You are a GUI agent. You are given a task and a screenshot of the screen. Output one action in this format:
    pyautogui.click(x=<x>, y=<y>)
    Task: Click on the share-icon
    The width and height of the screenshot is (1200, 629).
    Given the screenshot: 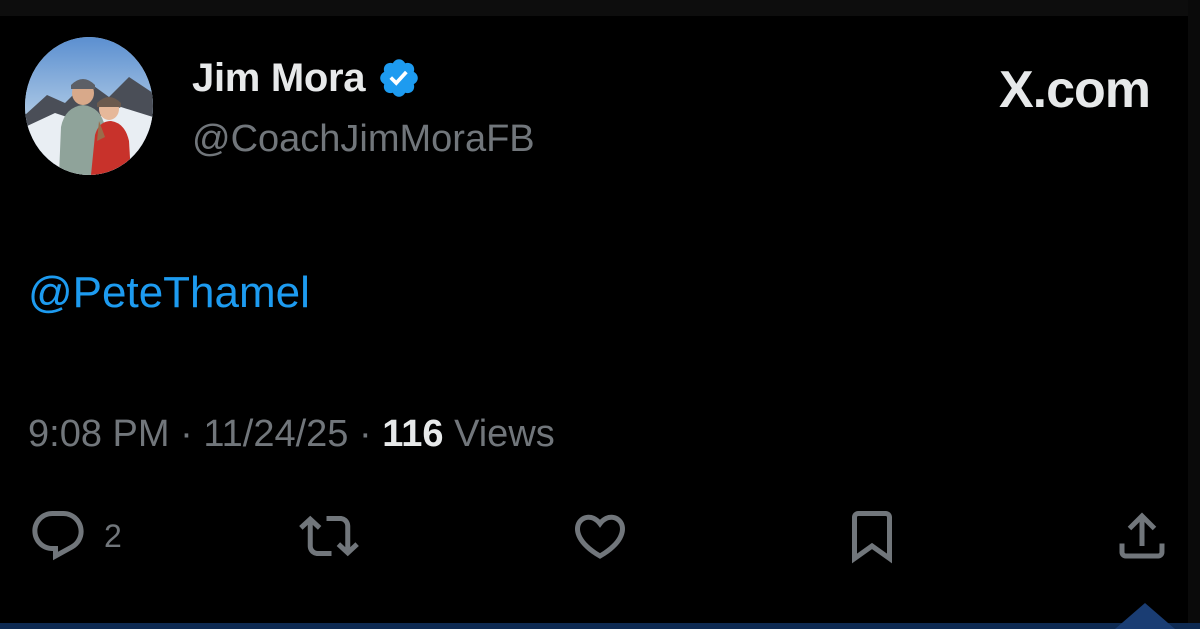 What is the action you would take?
    pyautogui.click(x=1142, y=535)
    